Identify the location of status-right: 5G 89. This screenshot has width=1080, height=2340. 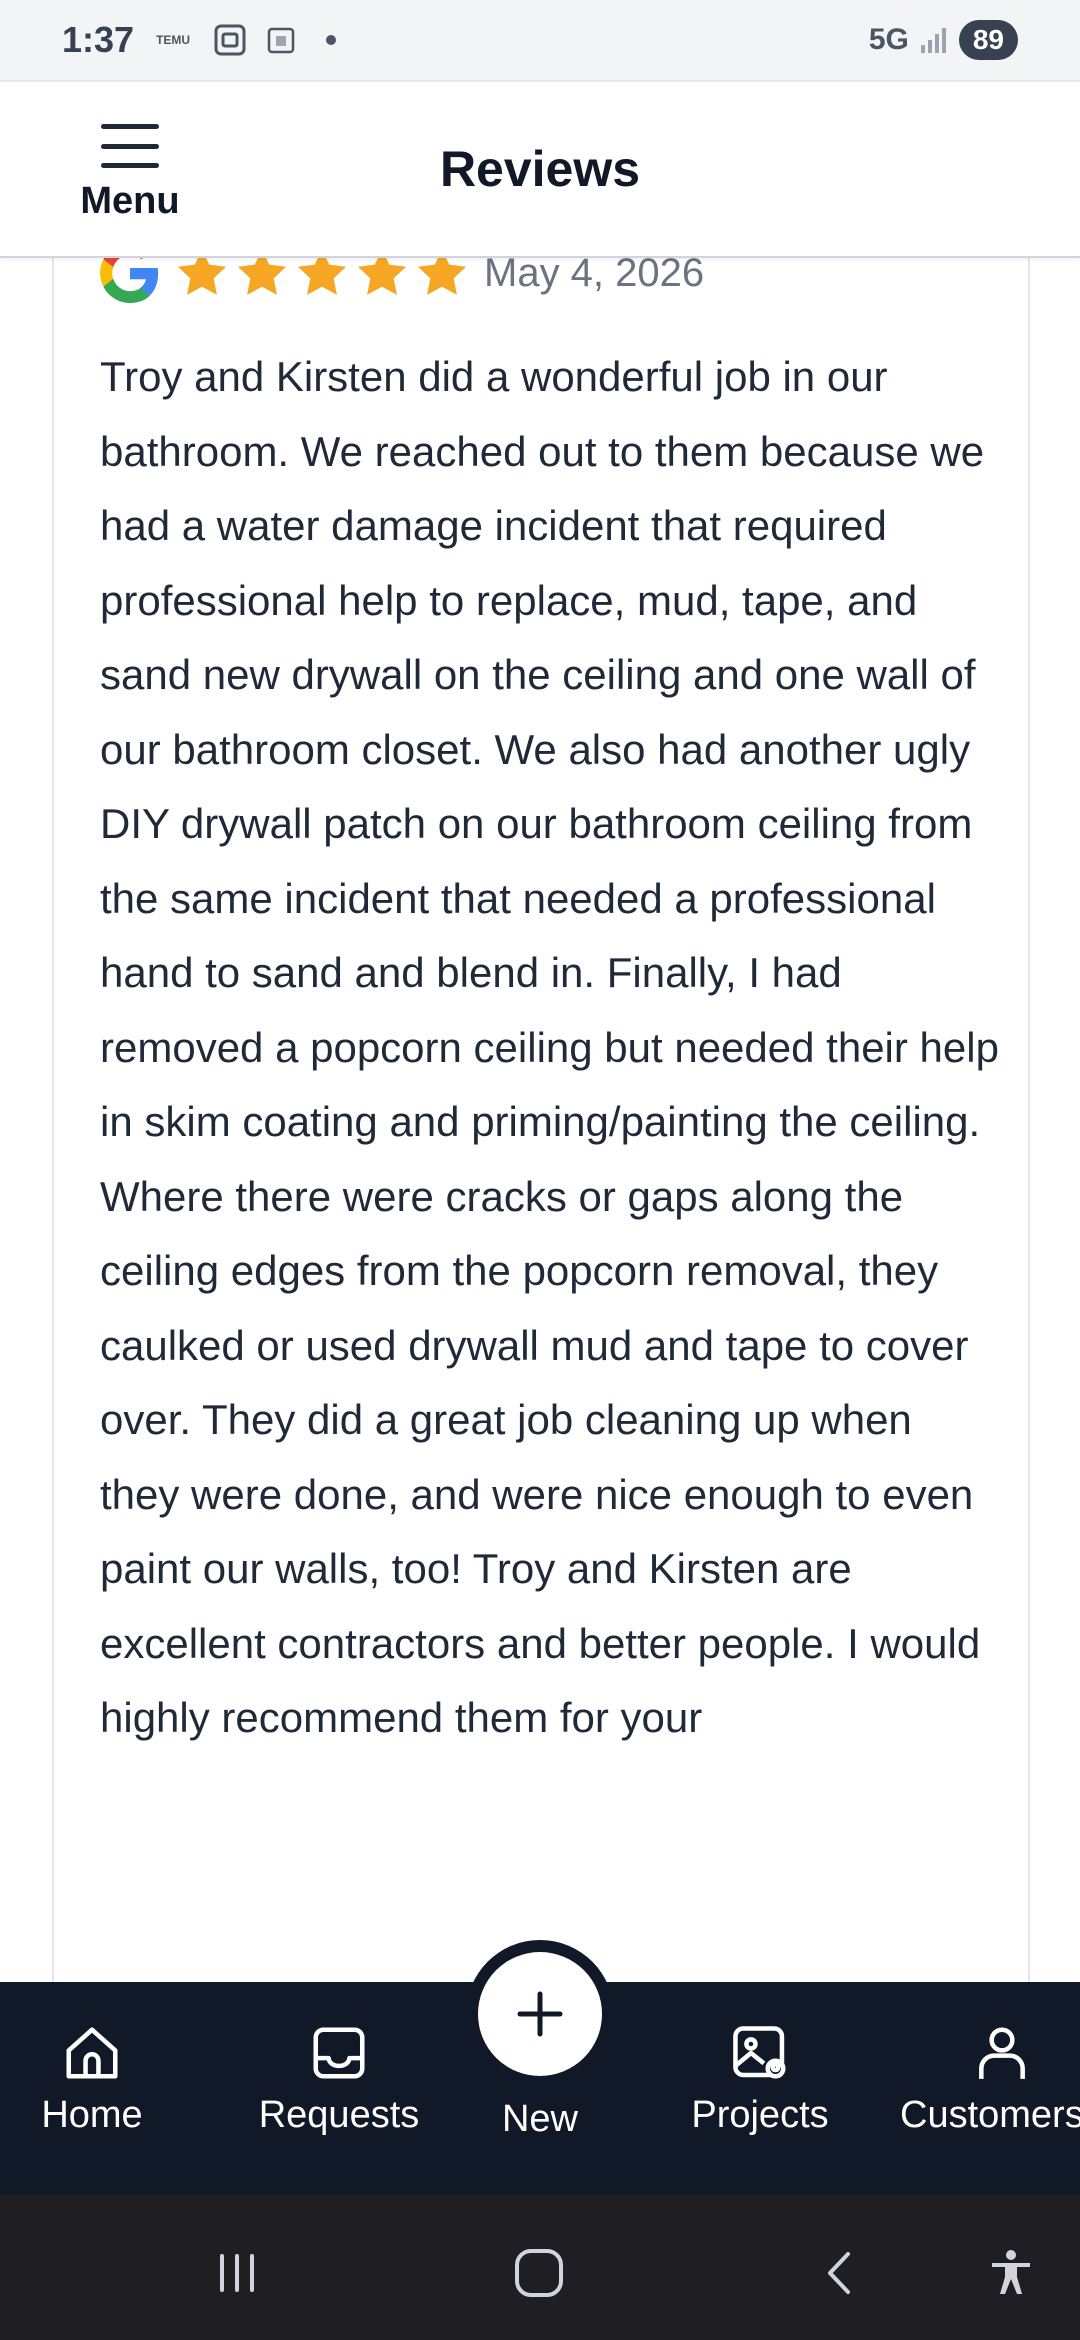
(943, 40).